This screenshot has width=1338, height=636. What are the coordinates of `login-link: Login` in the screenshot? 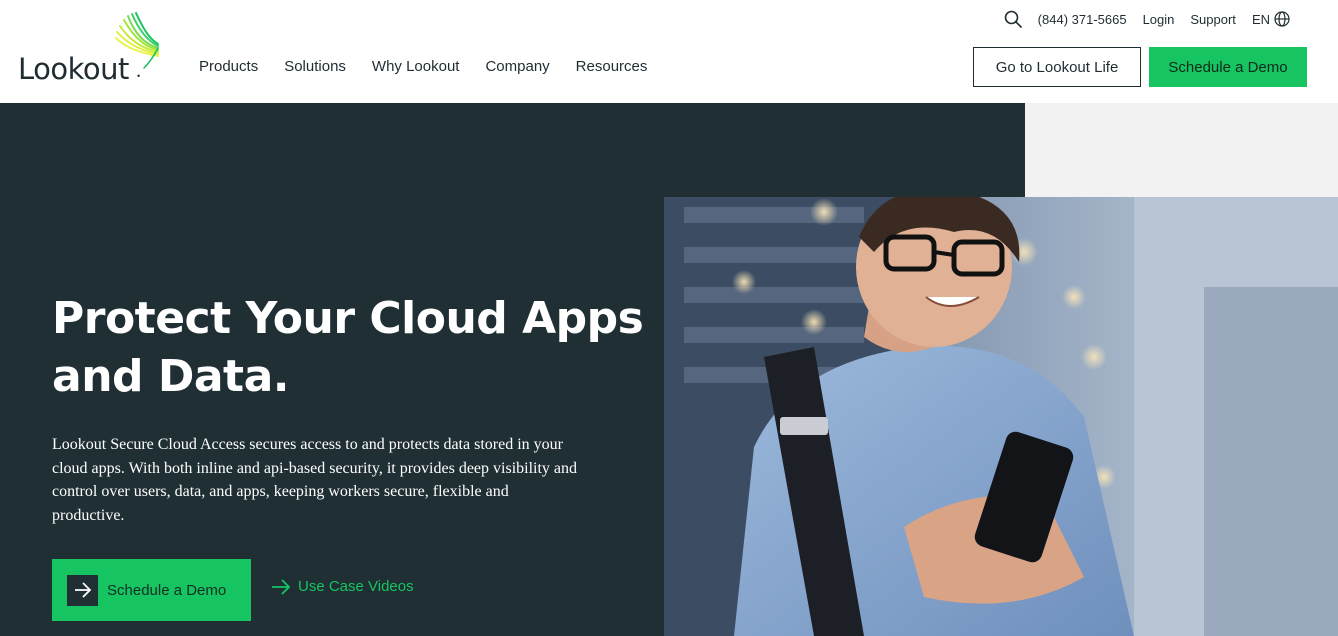 It's located at (1159, 19).